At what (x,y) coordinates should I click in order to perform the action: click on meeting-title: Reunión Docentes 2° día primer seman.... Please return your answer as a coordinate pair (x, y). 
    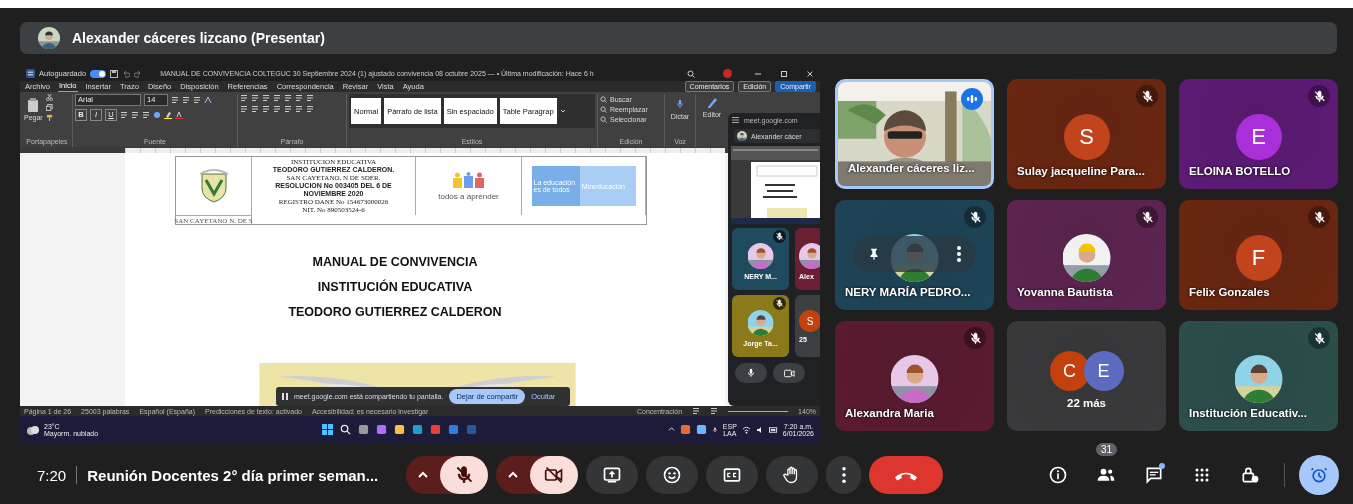
    Looking at the image, I should click on (233, 475).